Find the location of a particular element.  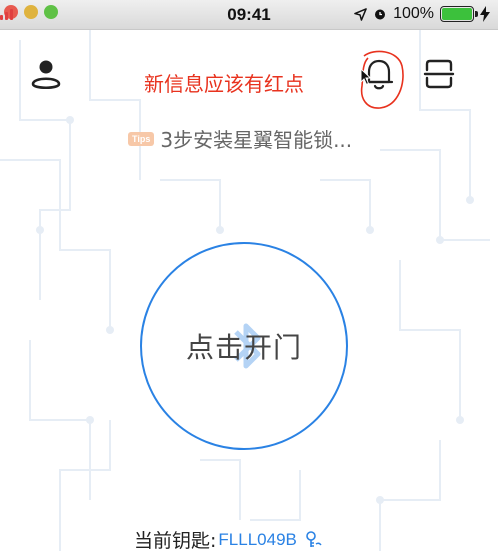

current-key-row: 当前钥匙: FLLL049B is located at coordinates (228, 538).